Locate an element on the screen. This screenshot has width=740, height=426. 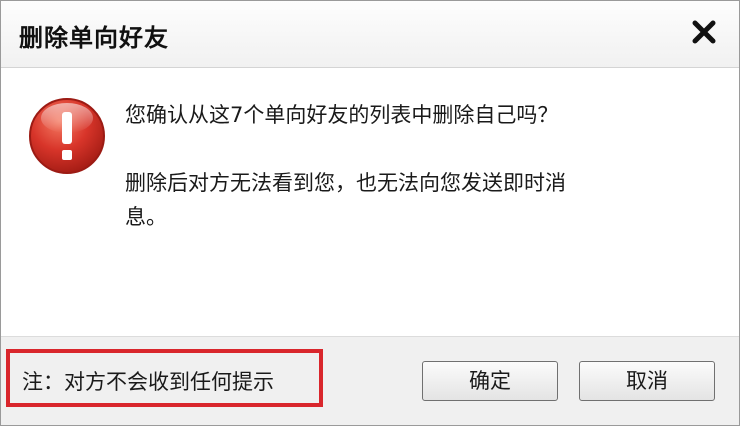
message-question: 您确认从这7个单向好友的列表中删除自己吗？ is located at coordinates (342, 115).